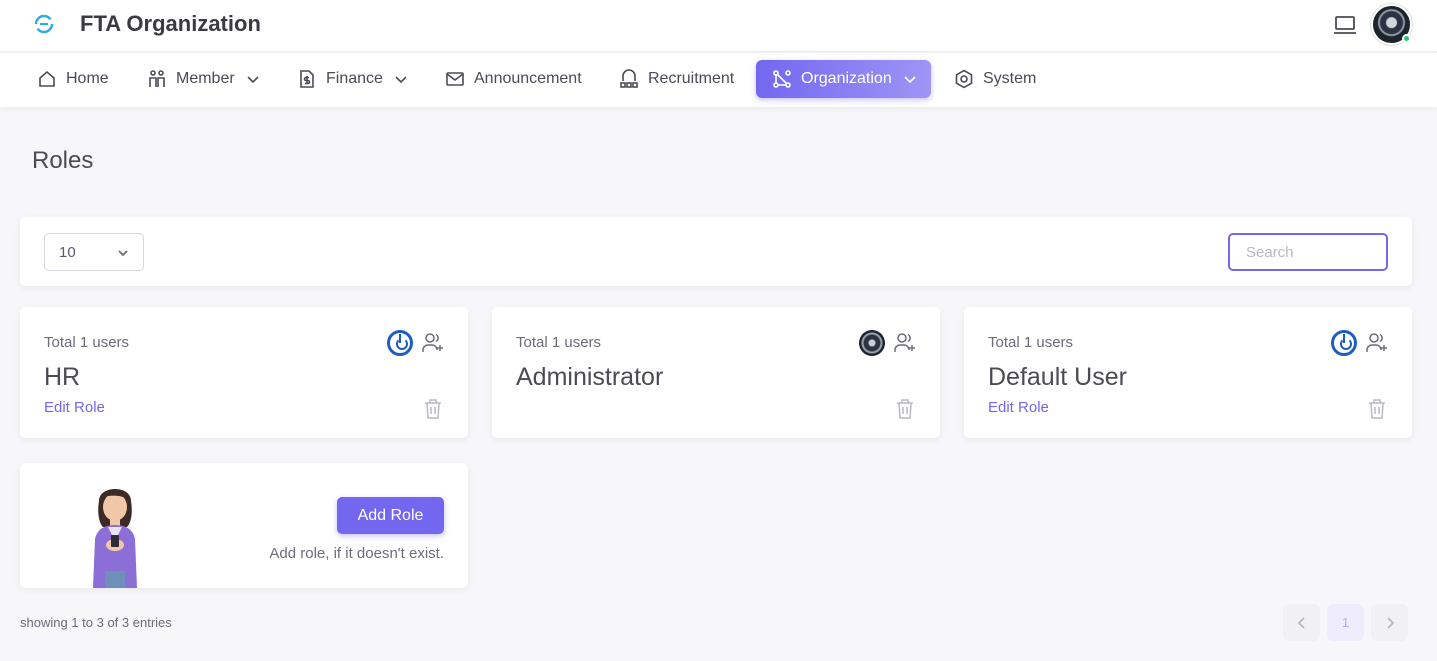  I want to click on role-name: Default User, so click(1057, 377).